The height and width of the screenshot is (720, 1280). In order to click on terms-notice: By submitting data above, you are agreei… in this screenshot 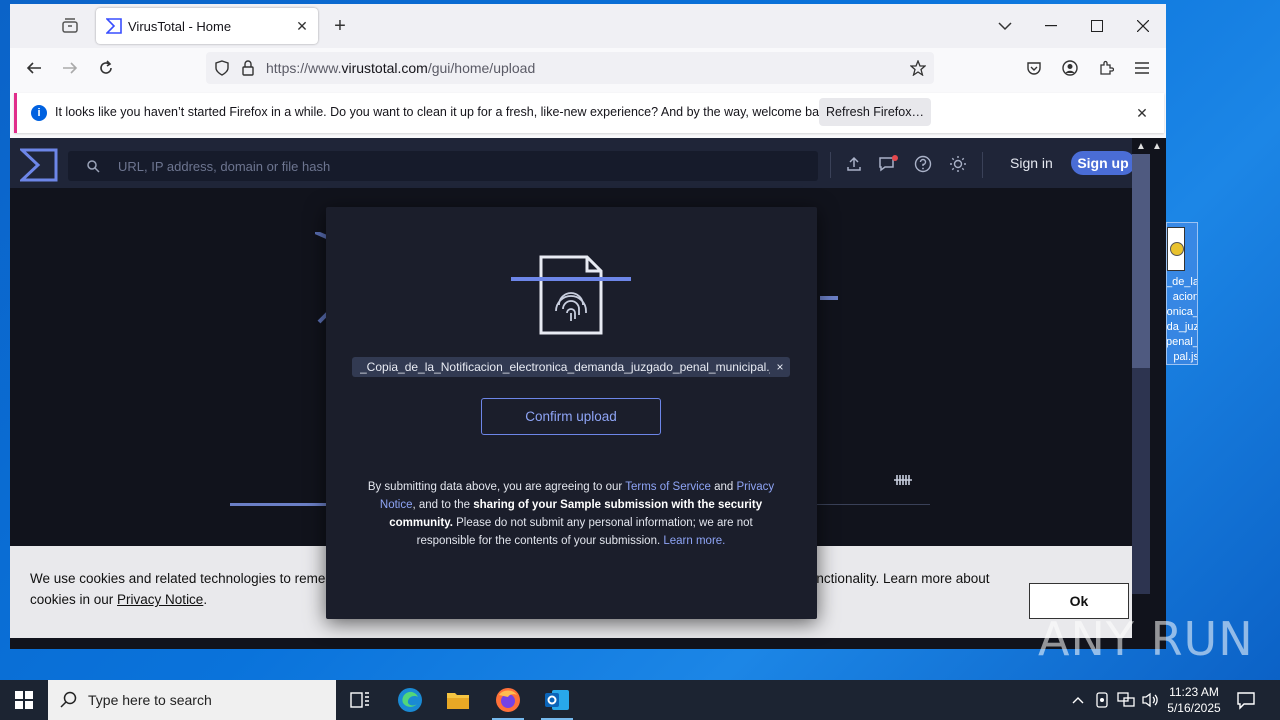, I will do `click(571, 514)`.